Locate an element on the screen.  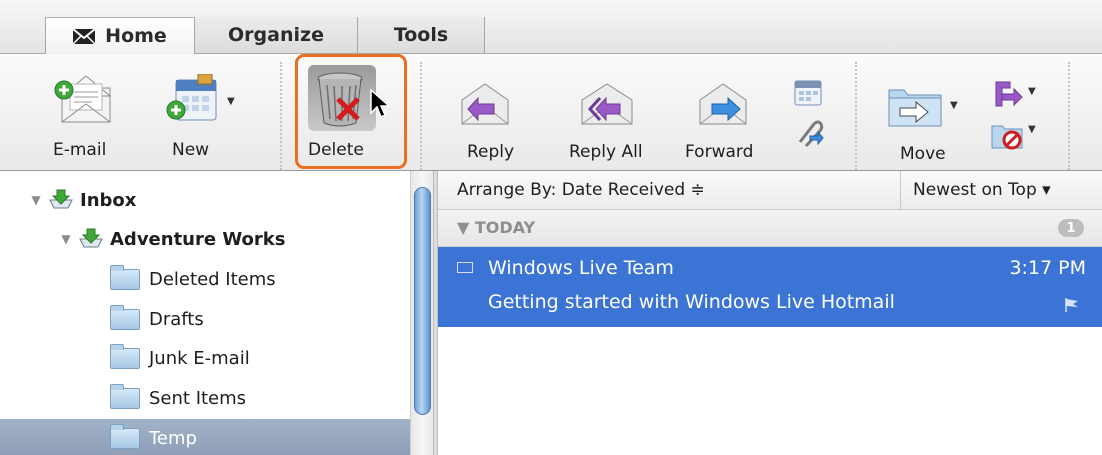
tab-home-label: Home is located at coordinates (136, 36).